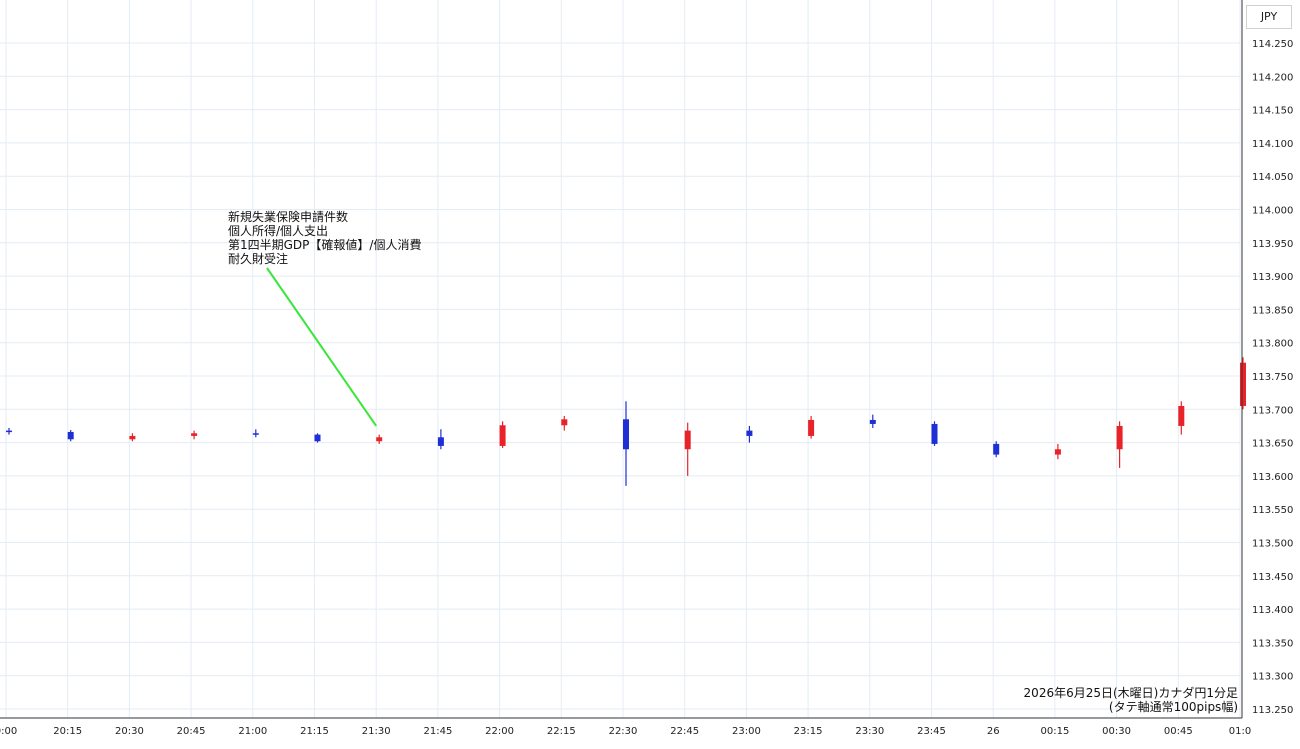  I want to click on annotation-line-4: 耐久財受注, so click(258, 259).